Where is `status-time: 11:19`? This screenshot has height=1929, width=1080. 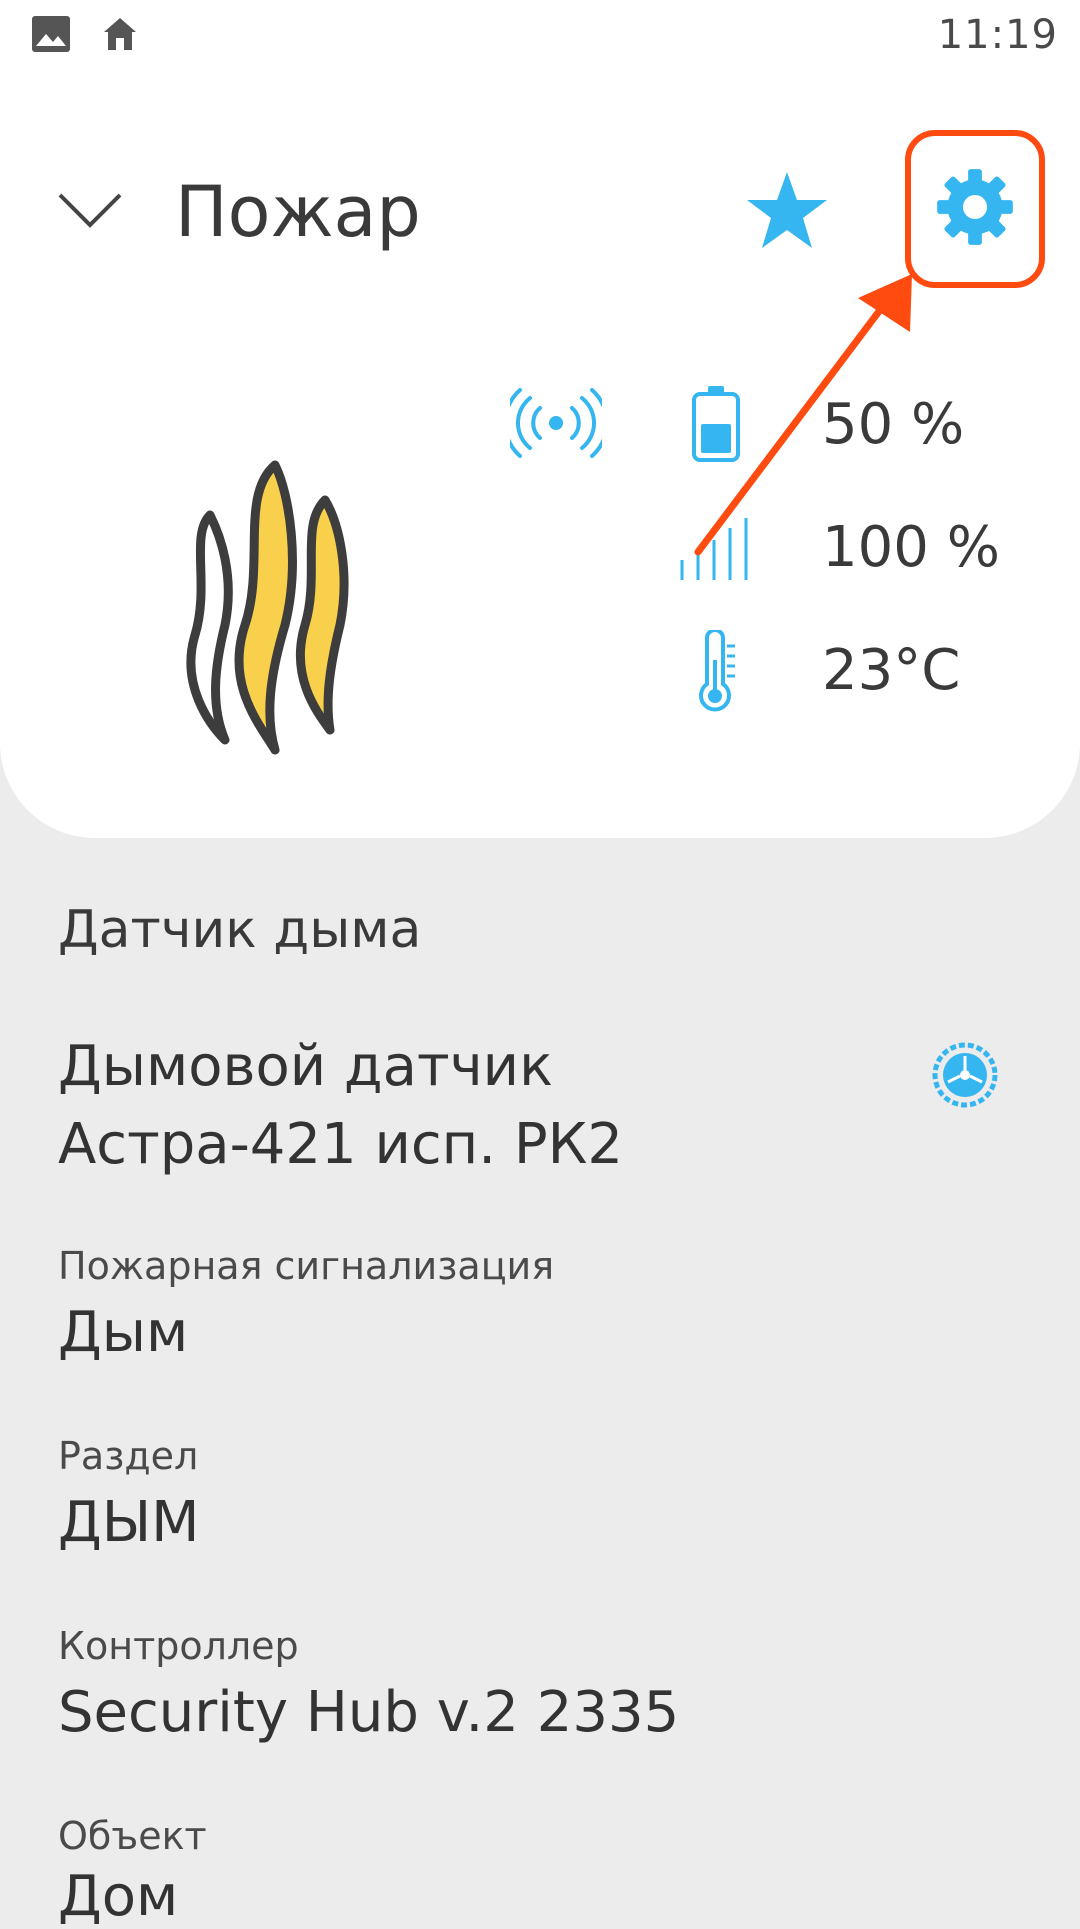 status-time: 11:19 is located at coordinates (997, 35).